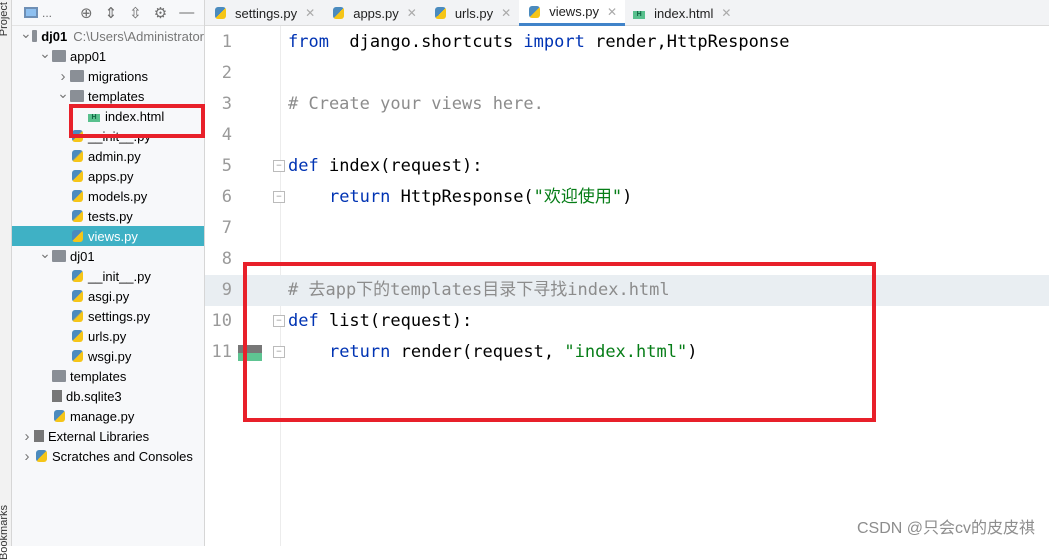 The width and height of the screenshot is (1049, 560). I want to click on project-view-icon, so click(31, 12).